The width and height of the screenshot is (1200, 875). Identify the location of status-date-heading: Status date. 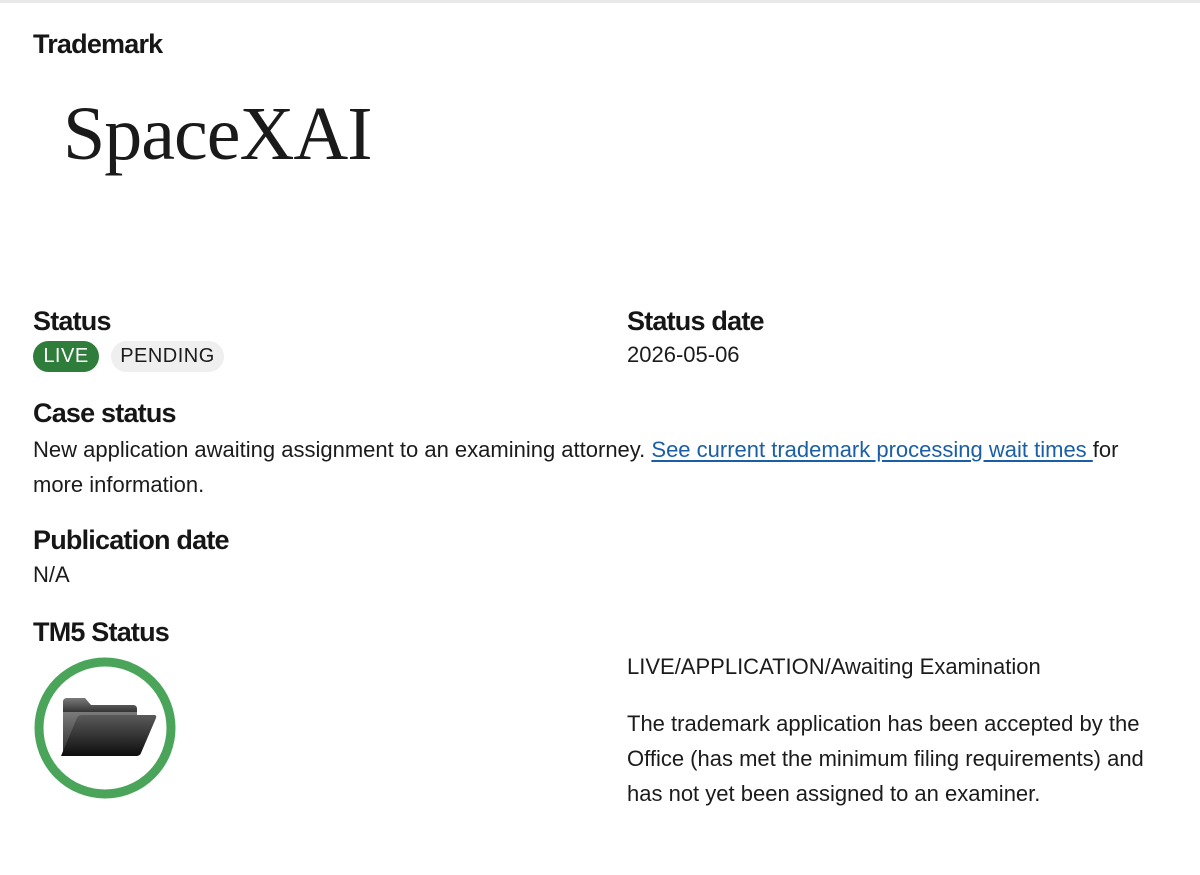
(696, 321).